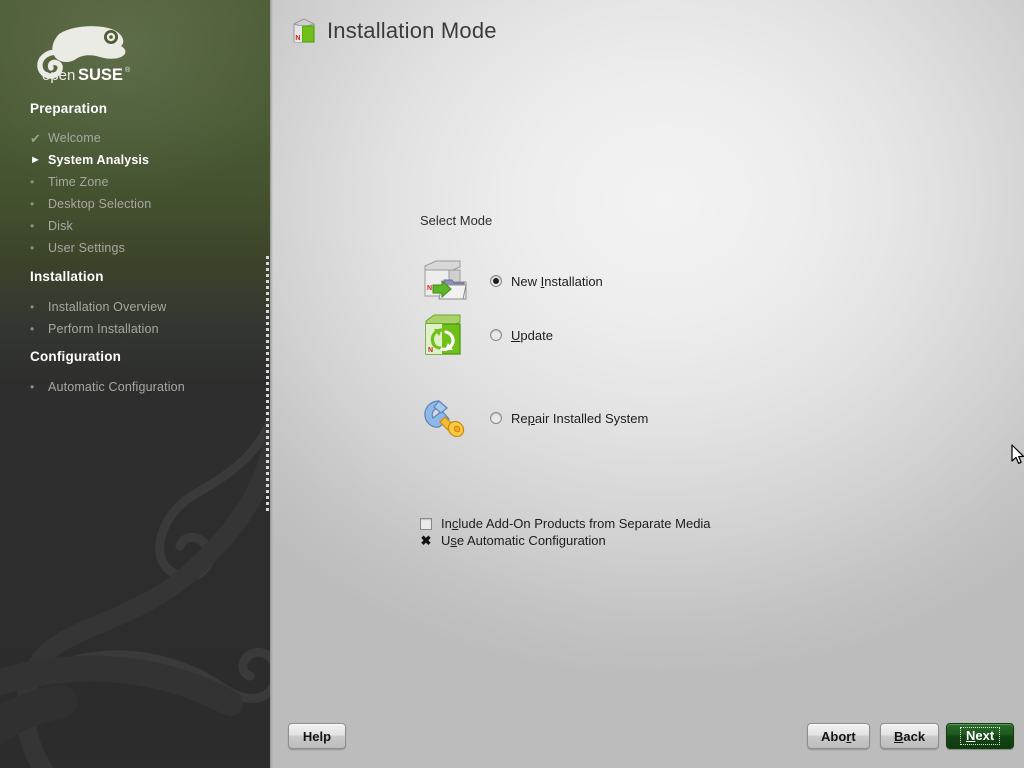 The height and width of the screenshot is (768, 1024). I want to click on sidebar-item-installation-overview: • Installation Overview, so click(135, 307).